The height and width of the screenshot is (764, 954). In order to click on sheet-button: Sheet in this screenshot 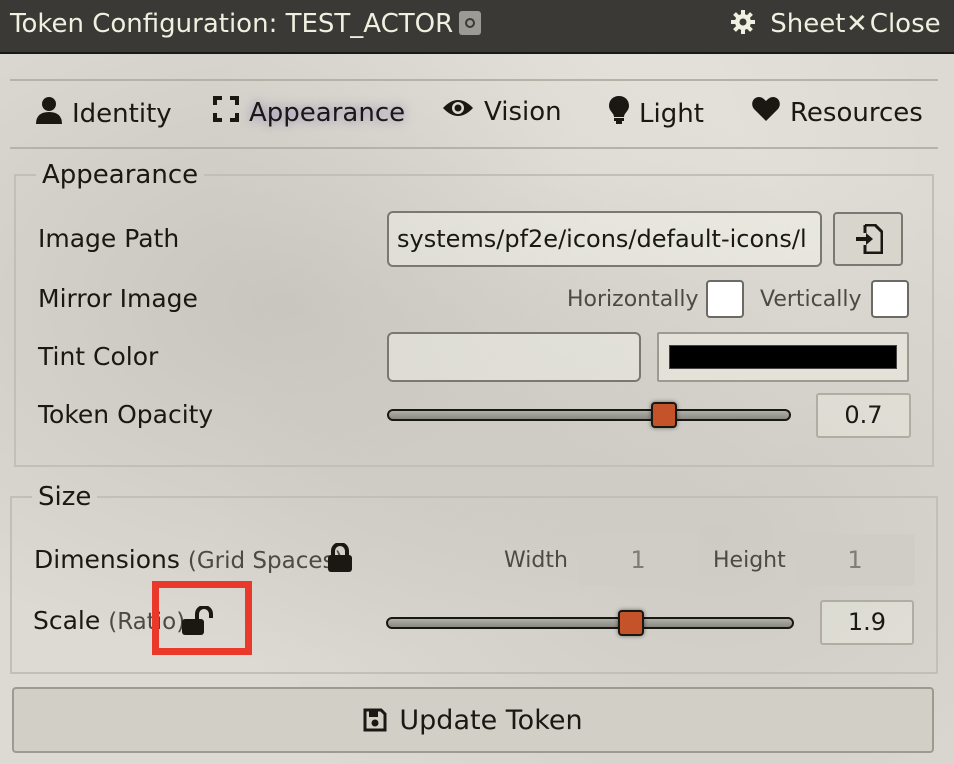, I will do `click(787, 24)`.